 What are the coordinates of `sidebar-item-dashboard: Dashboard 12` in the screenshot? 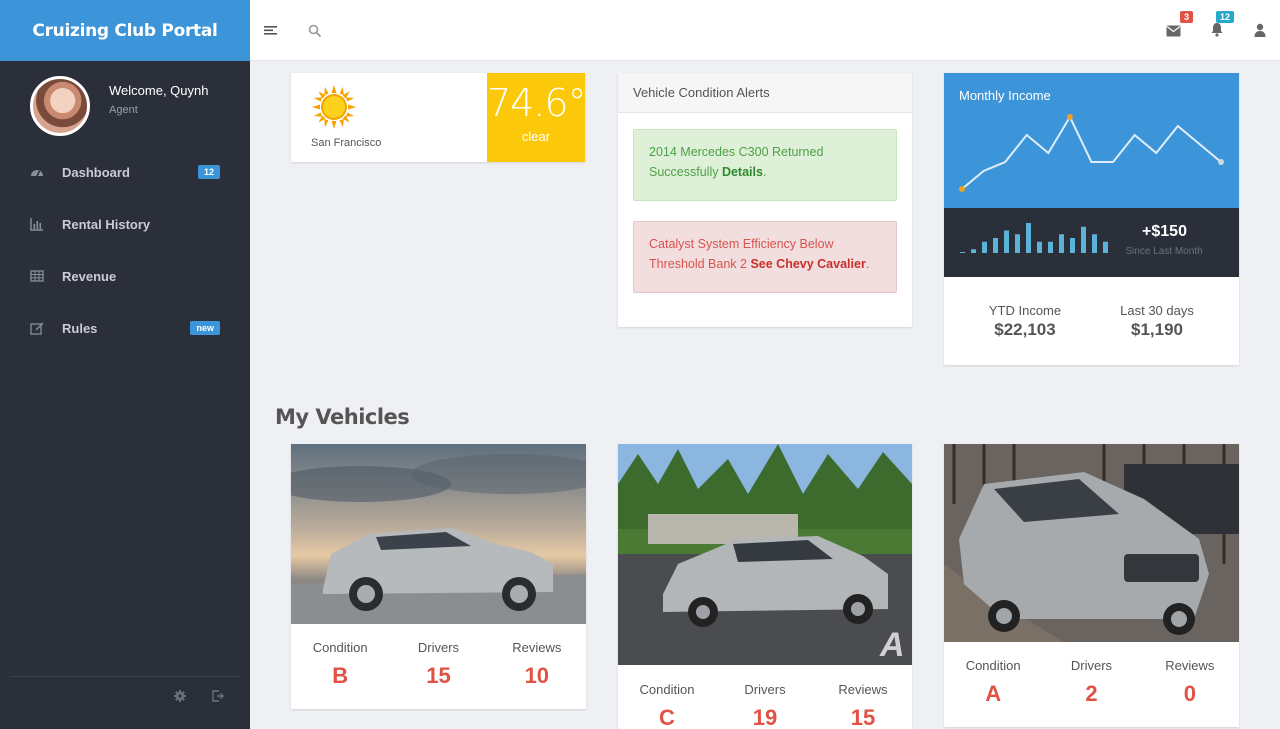 It's located at (125, 172).